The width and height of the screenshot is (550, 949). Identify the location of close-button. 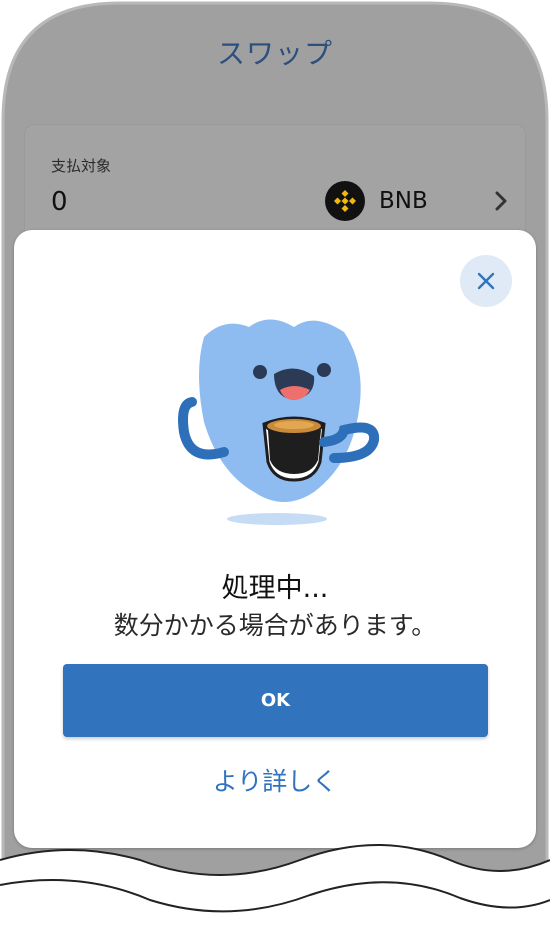
(486, 281).